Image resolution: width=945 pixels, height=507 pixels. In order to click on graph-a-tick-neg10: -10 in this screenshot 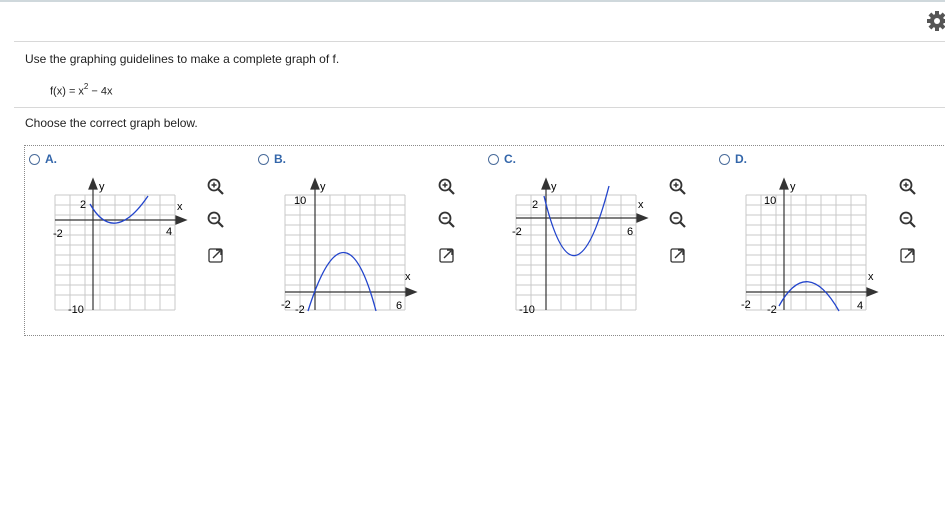, I will do `click(76, 310)`.